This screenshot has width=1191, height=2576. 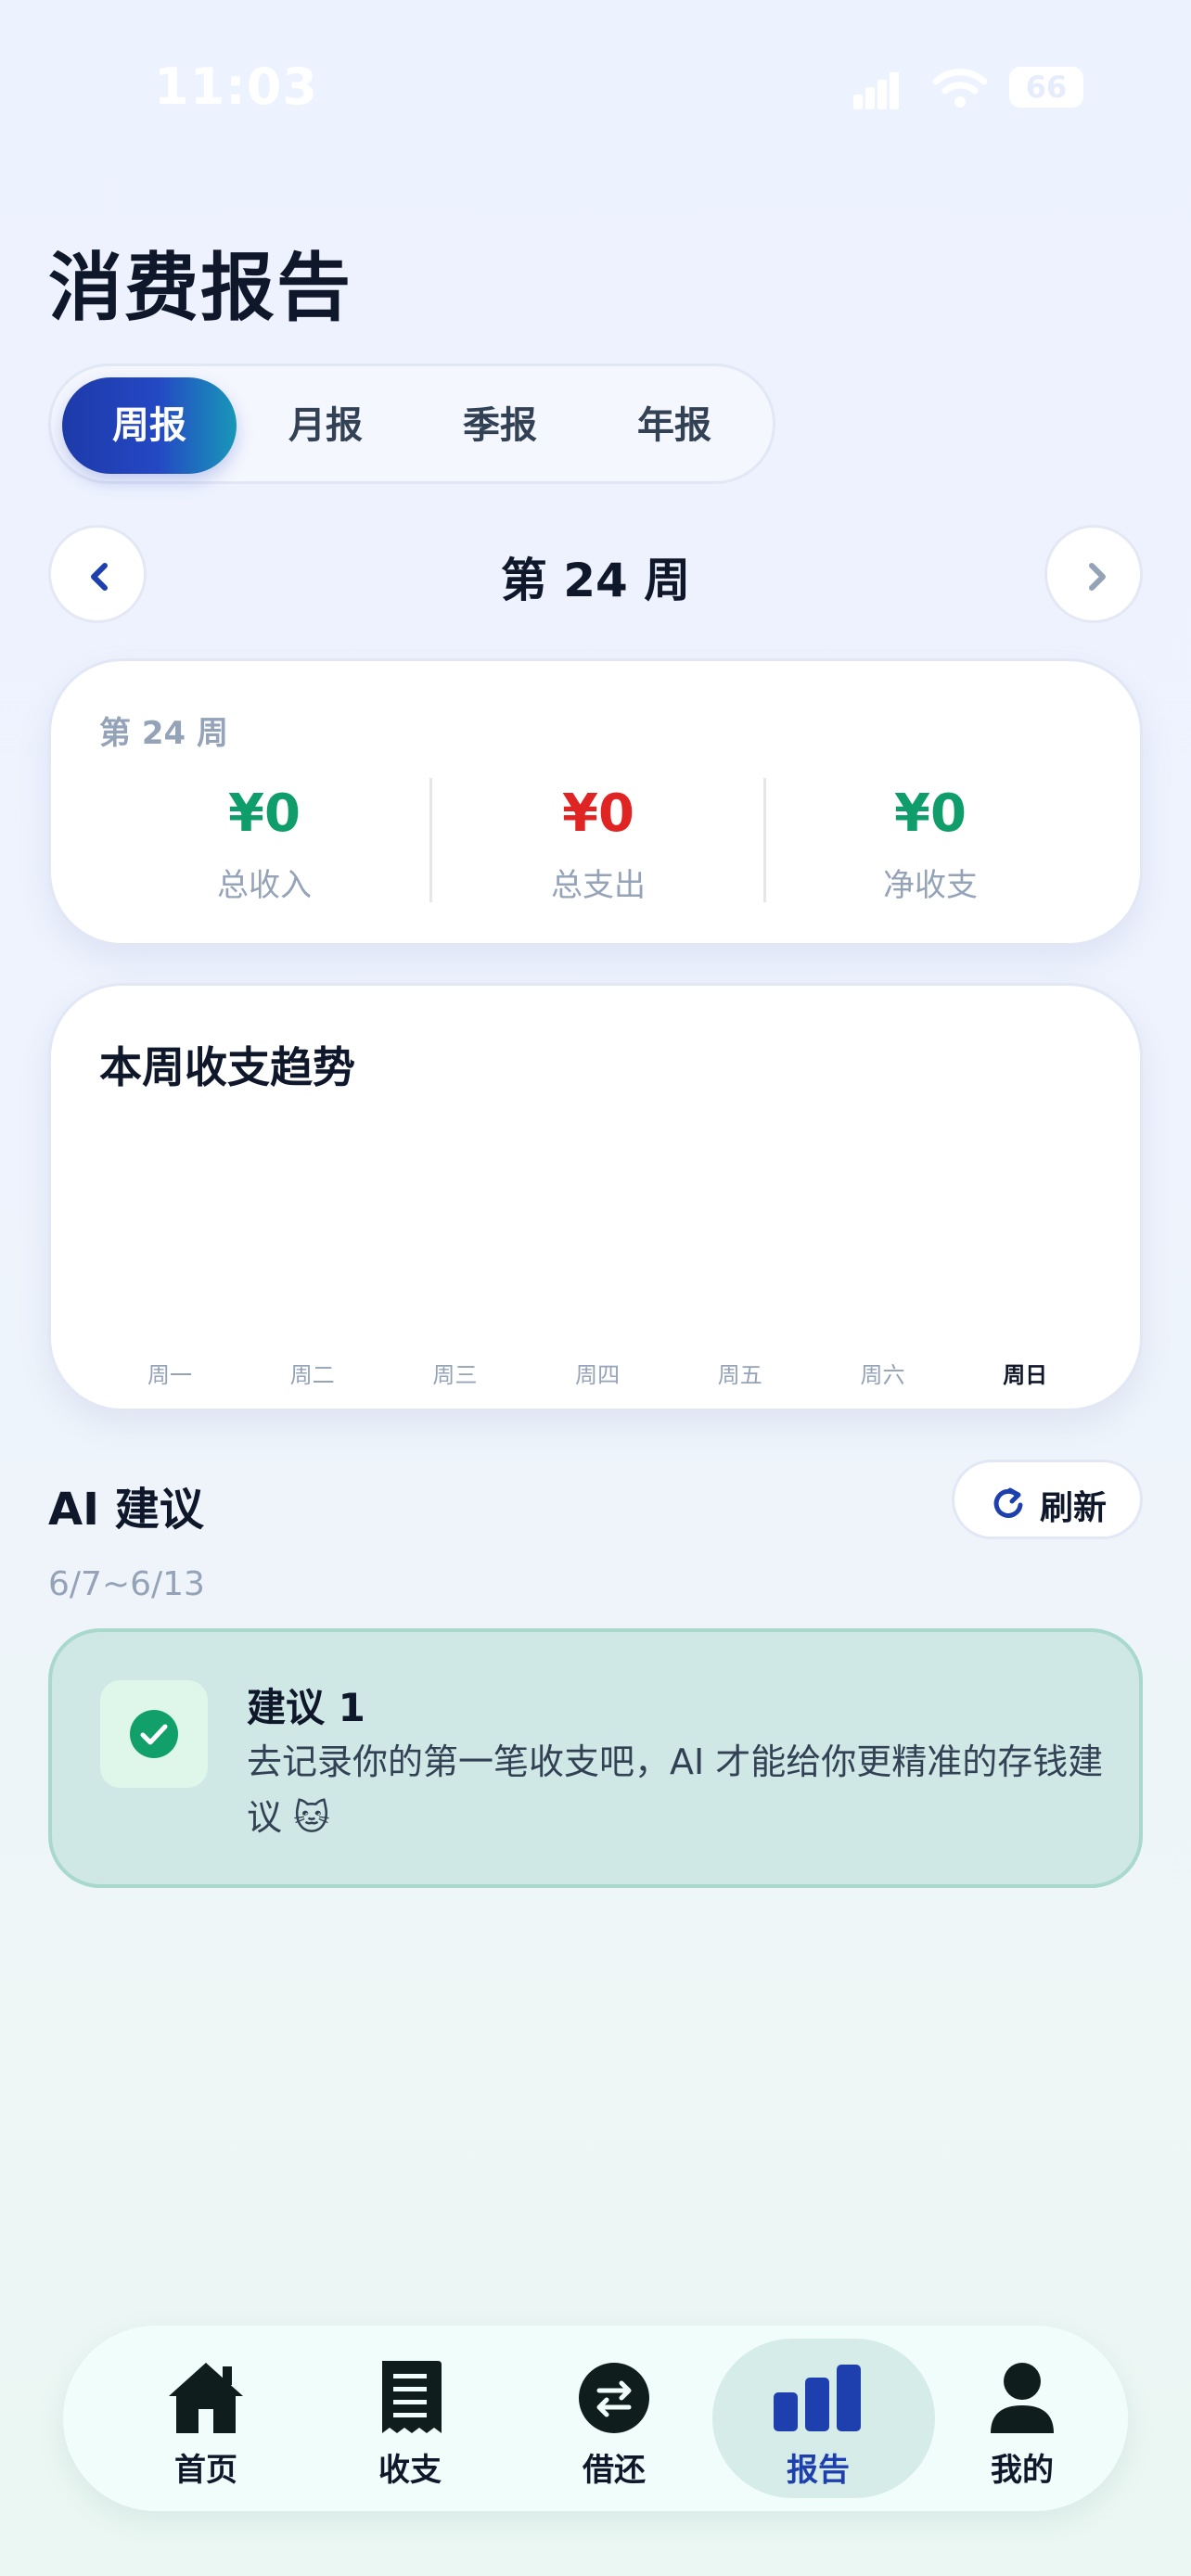 I want to click on day-label: 周二, so click(x=312, y=1375).